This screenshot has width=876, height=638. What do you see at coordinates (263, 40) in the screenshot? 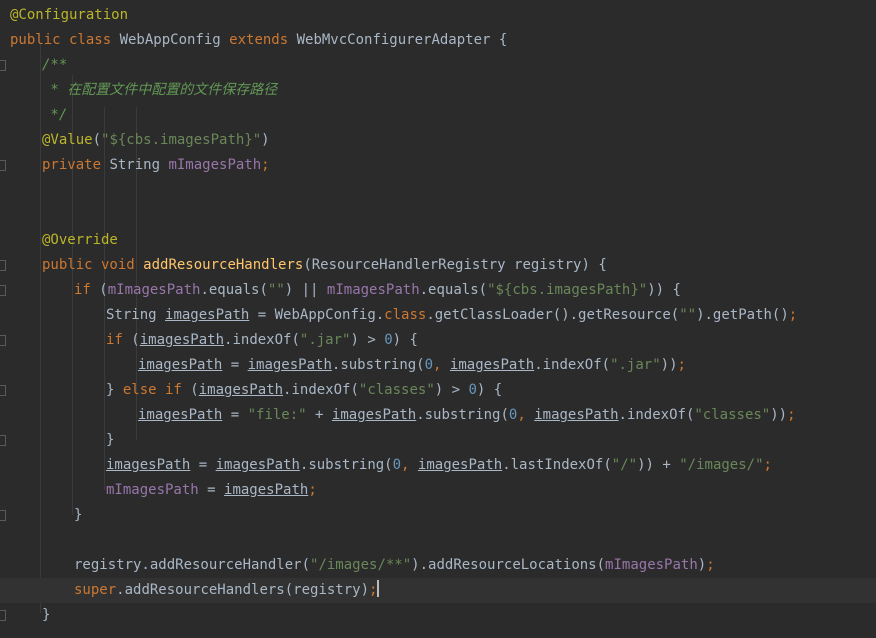
I see `code-token: extends` at bounding box center [263, 40].